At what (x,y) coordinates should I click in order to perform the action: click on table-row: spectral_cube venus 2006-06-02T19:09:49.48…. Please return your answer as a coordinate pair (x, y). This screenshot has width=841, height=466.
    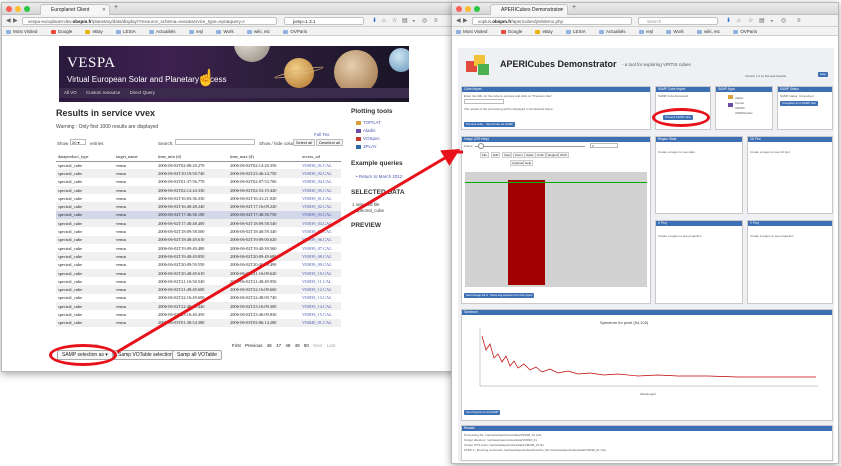
    Looking at the image, I should click on (198, 248).